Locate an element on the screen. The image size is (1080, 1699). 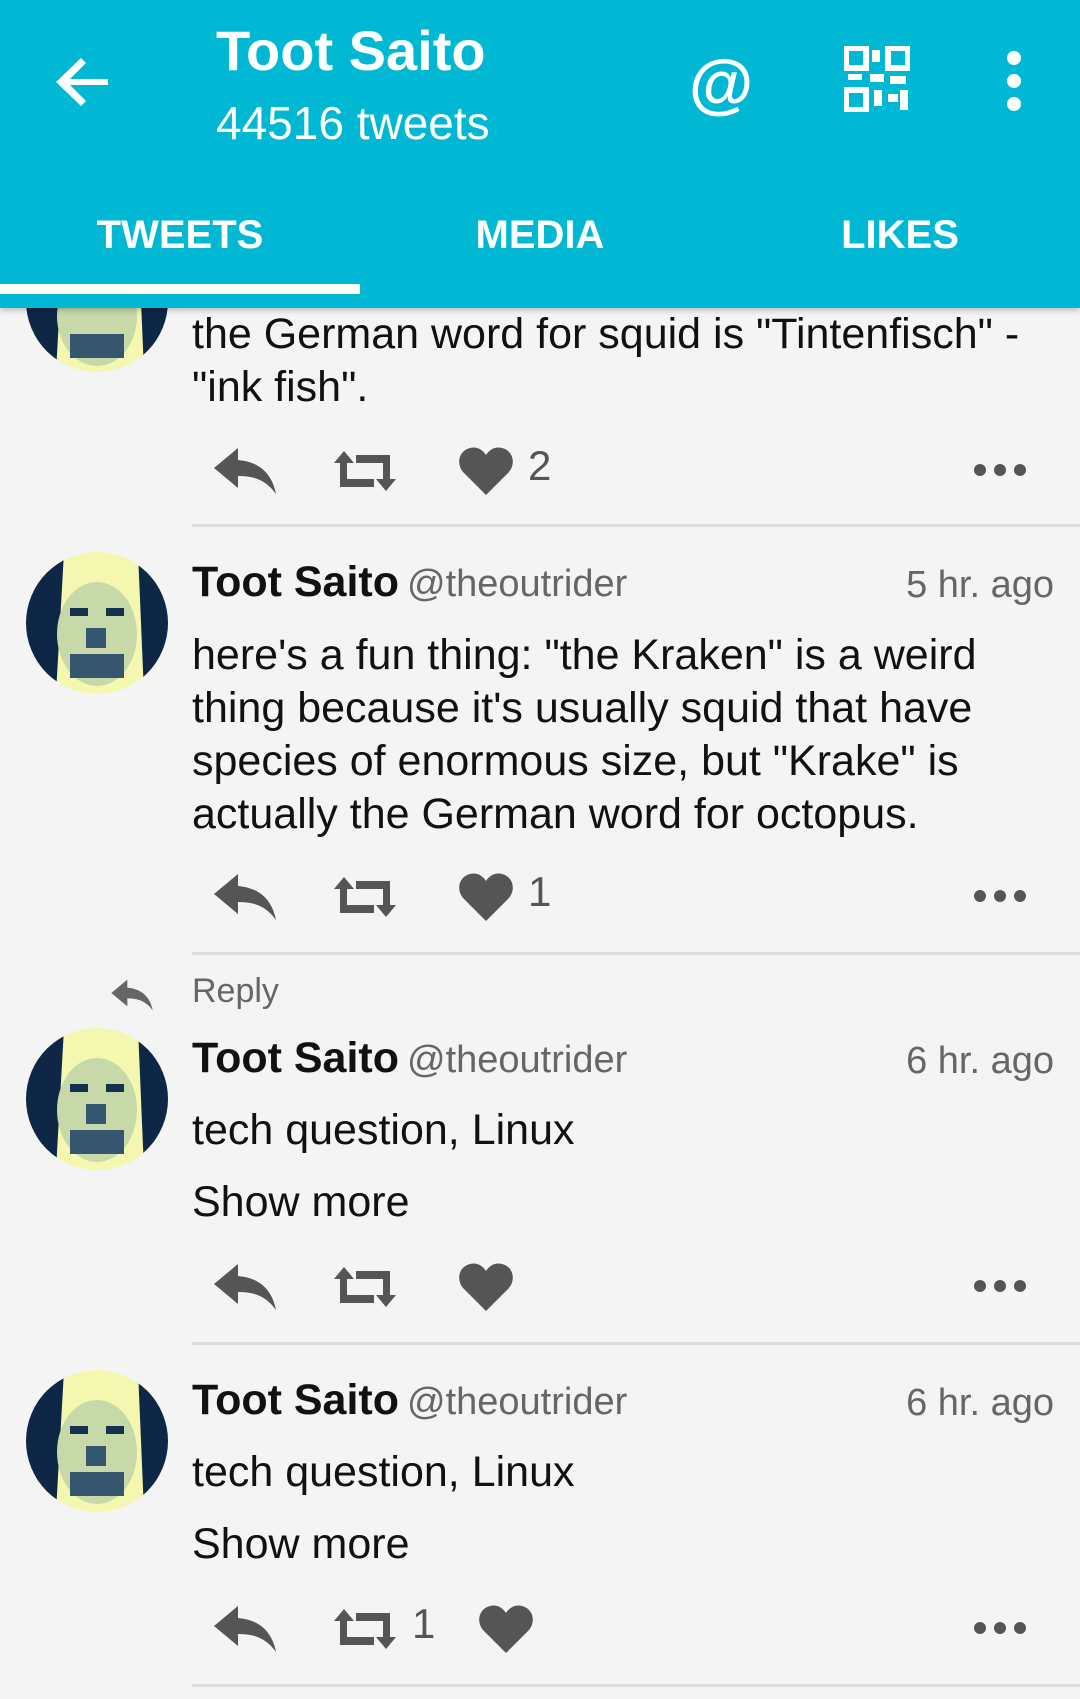
arrow-left-icon is located at coordinates (82, 82).